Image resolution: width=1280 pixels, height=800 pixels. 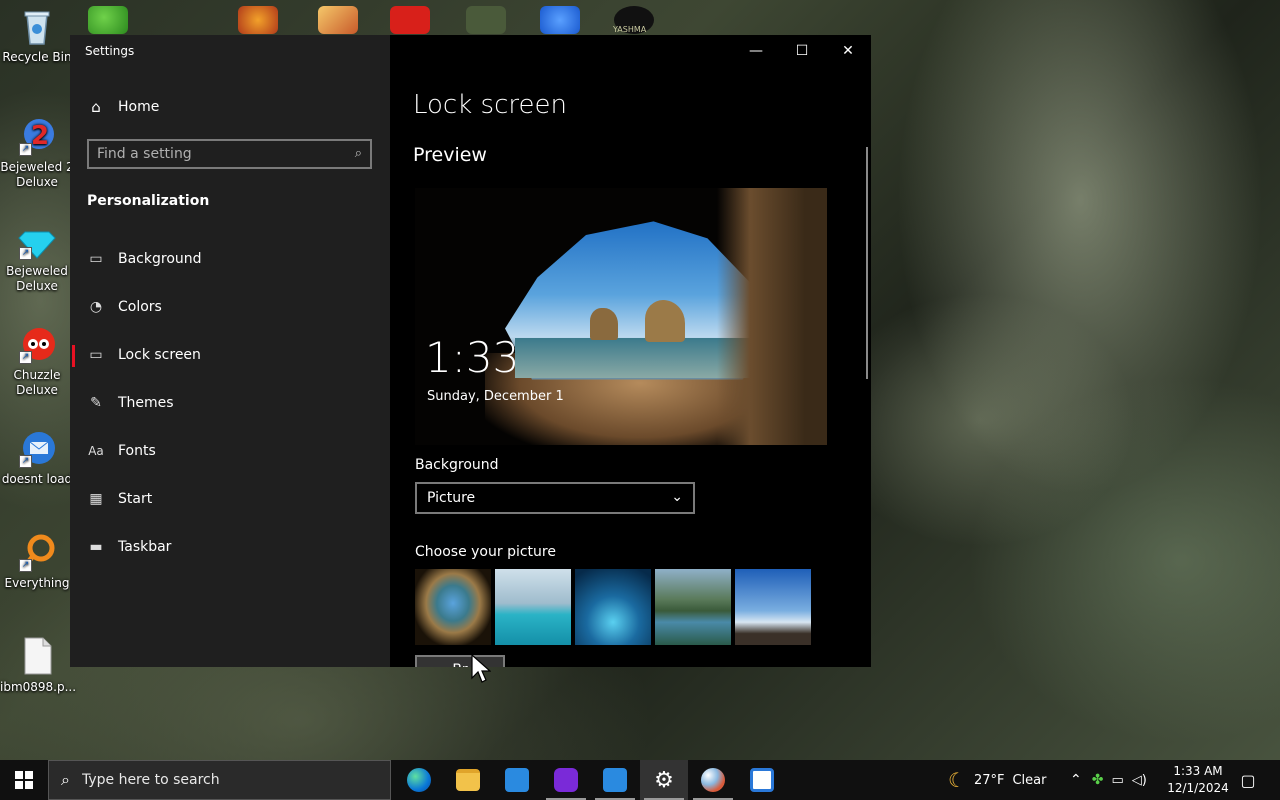 What do you see at coordinates (230, 403) in the screenshot?
I see `sidebar-item-themes: ✎ Themes` at bounding box center [230, 403].